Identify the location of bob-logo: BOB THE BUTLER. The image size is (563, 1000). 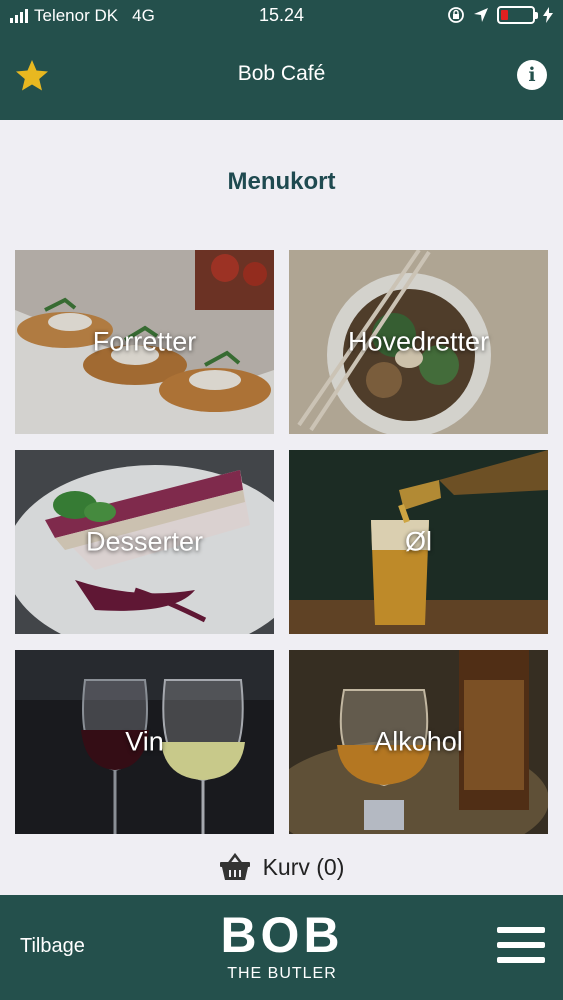
(282, 947).